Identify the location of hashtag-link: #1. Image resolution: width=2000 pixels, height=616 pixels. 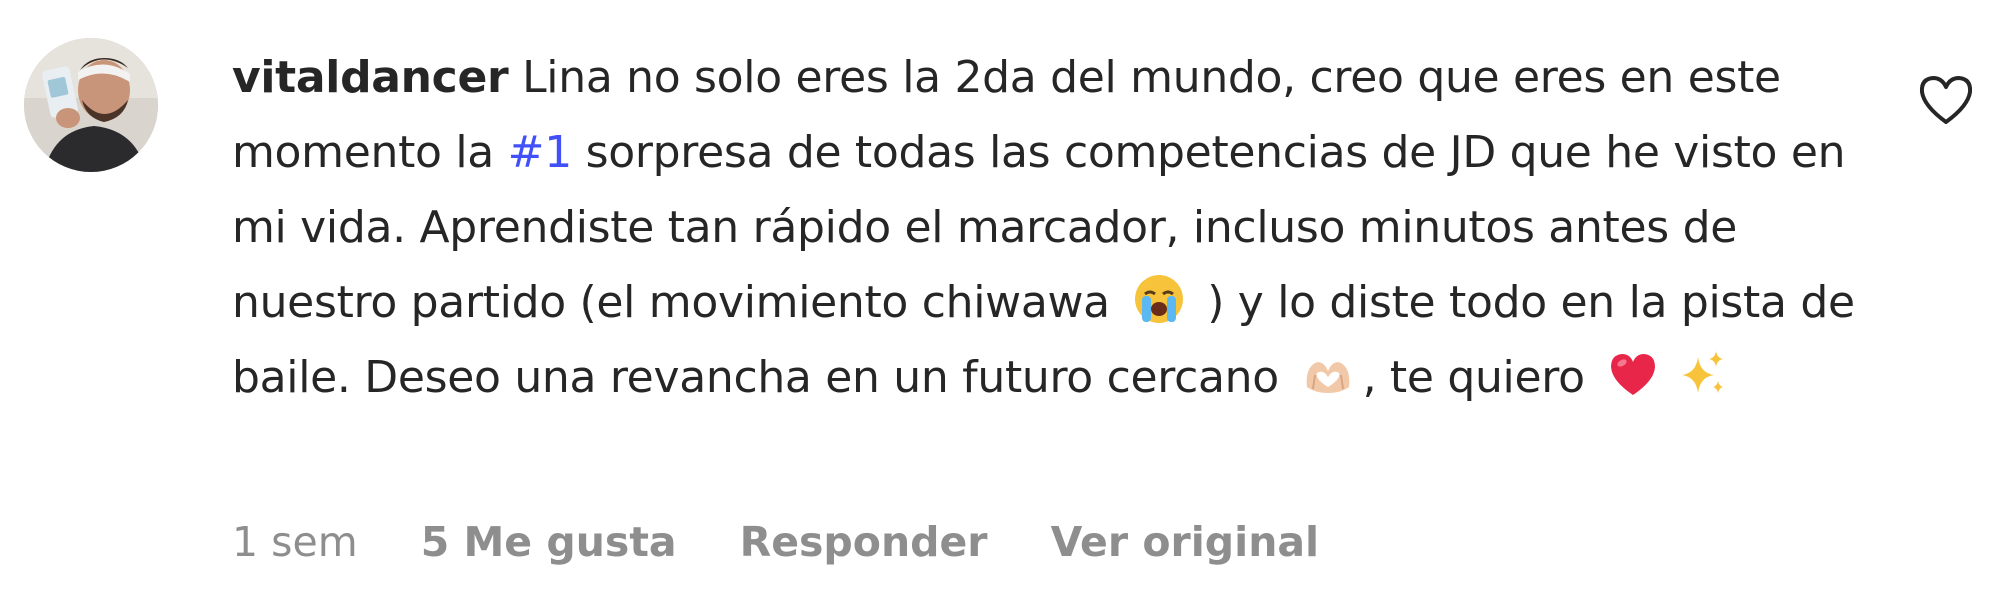
(540, 152).